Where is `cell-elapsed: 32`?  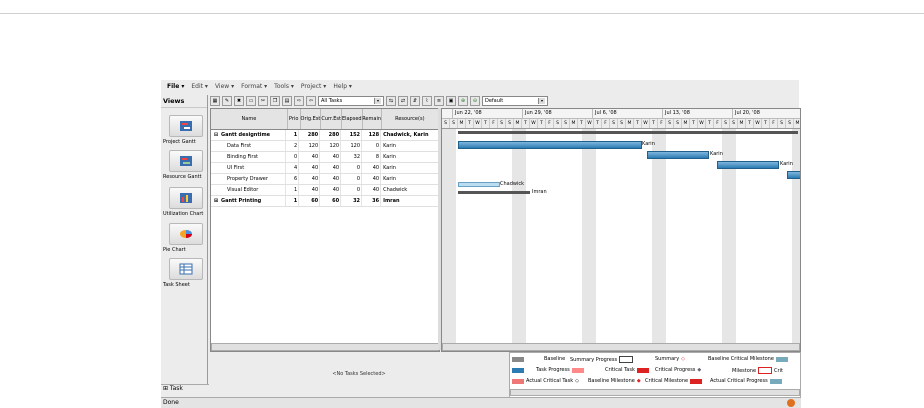
cell-elapsed: 32 is located at coordinates (352, 201).